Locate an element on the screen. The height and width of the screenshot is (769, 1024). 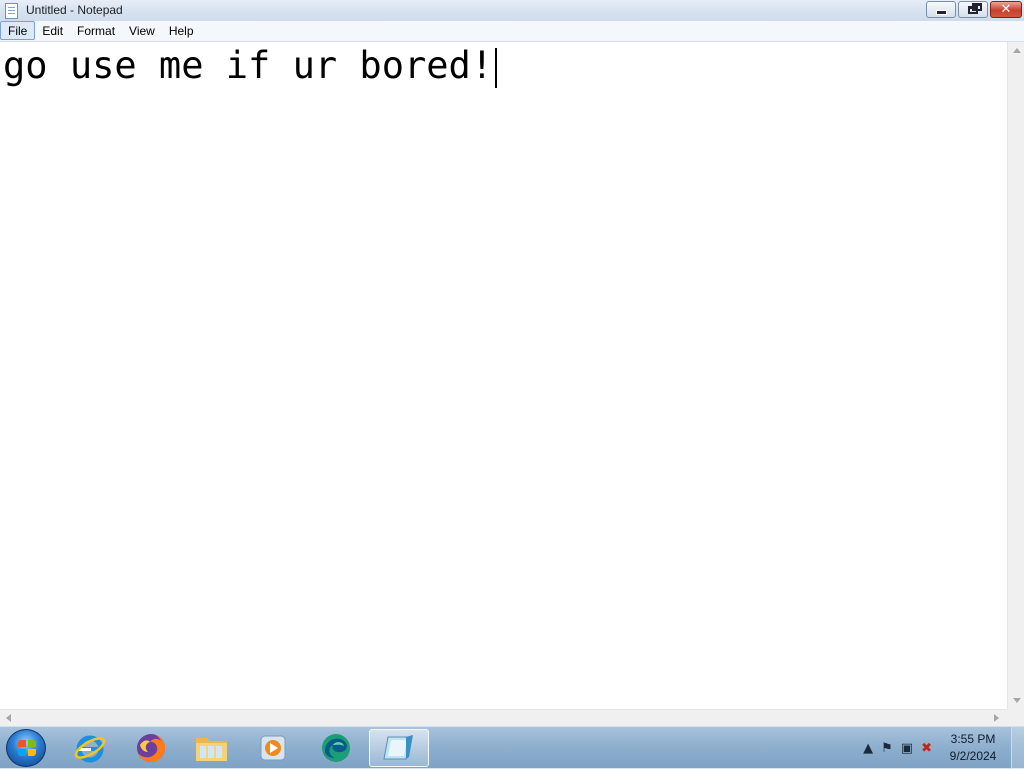
network-icon: ▣ is located at coordinates (907, 748).